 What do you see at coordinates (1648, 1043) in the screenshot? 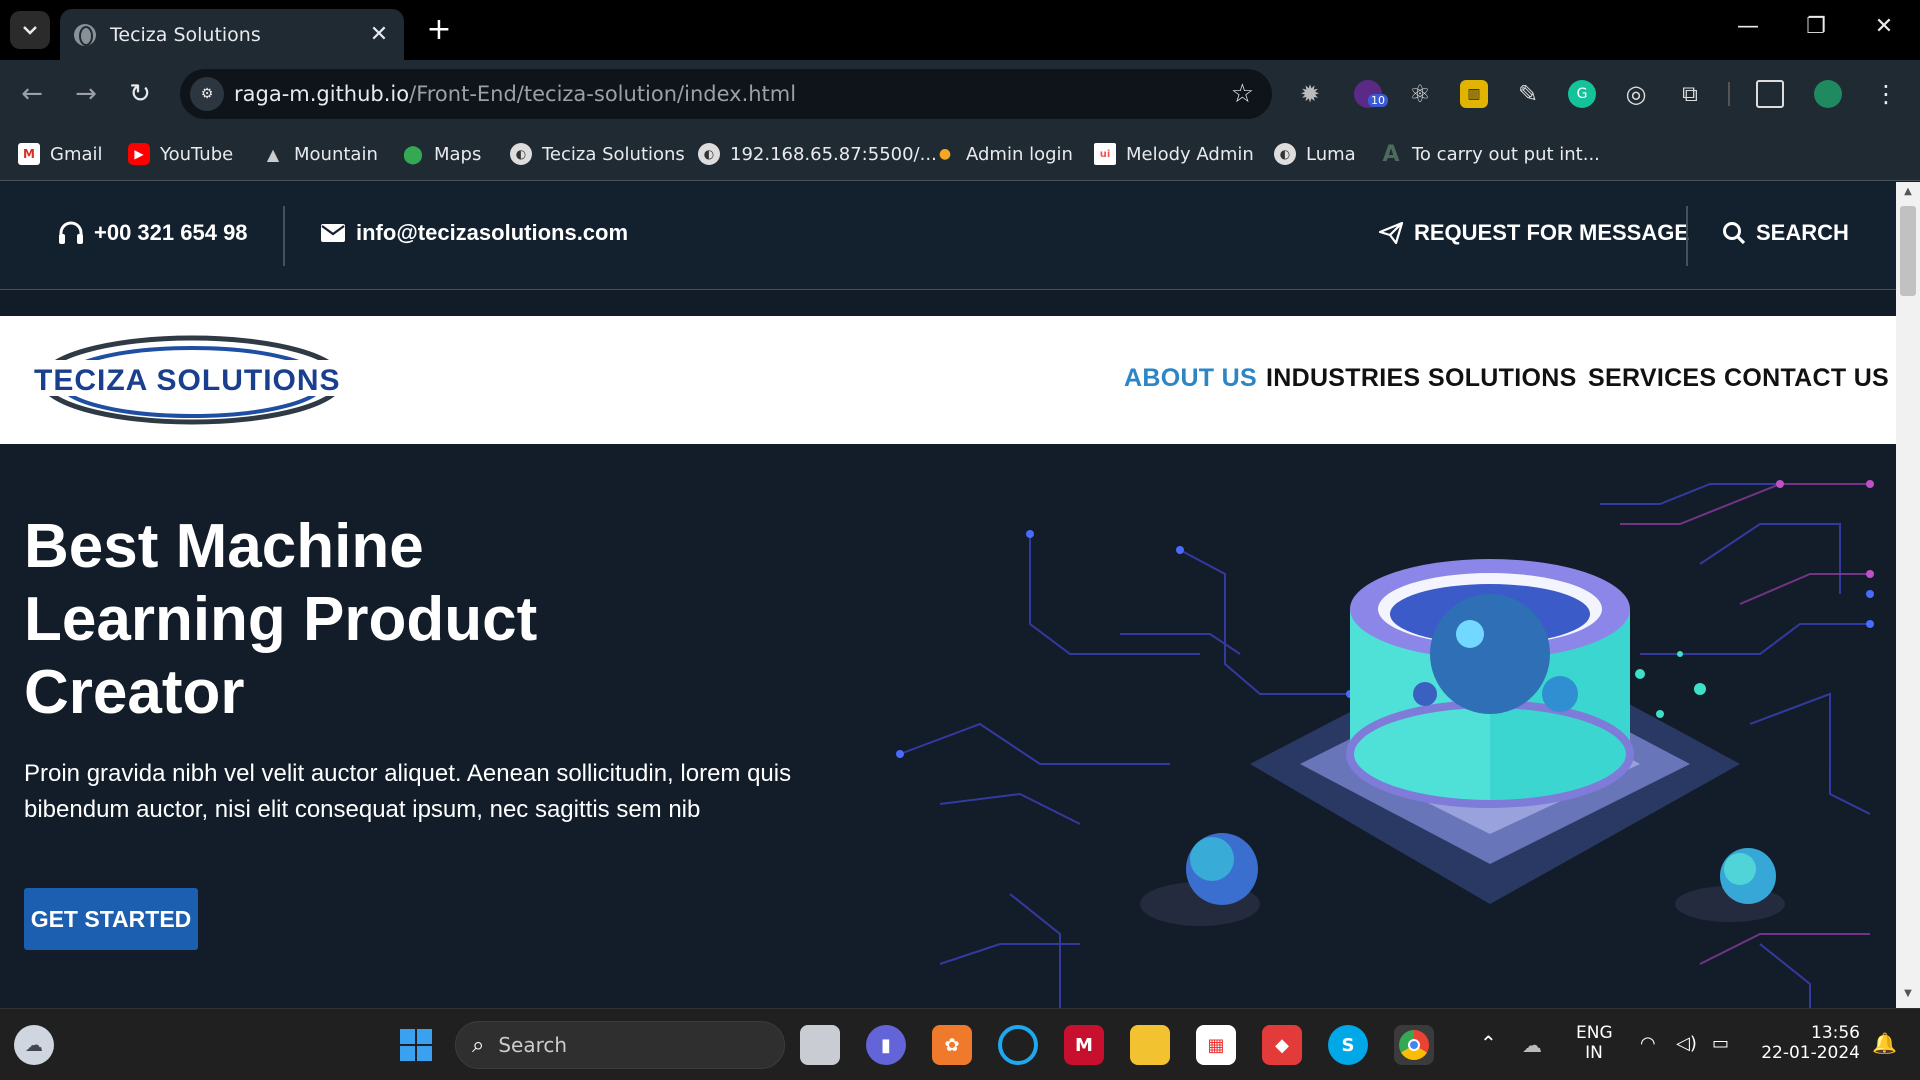
I see `wifi-icon: ◠` at bounding box center [1648, 1043].